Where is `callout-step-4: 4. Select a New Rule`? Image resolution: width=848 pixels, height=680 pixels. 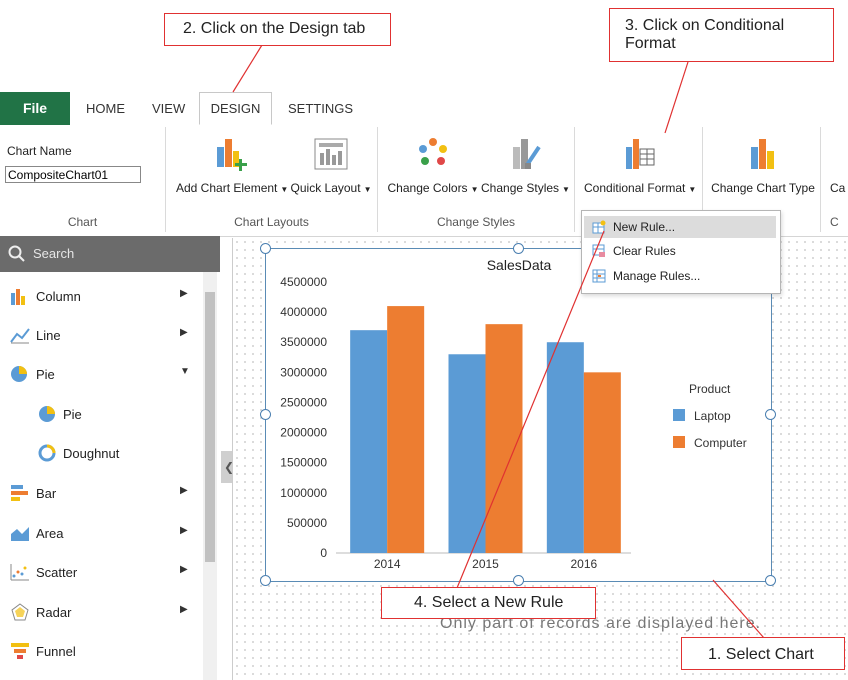
callout-step-4: 4. Select a New Rule is located at coordinates (488, 603).